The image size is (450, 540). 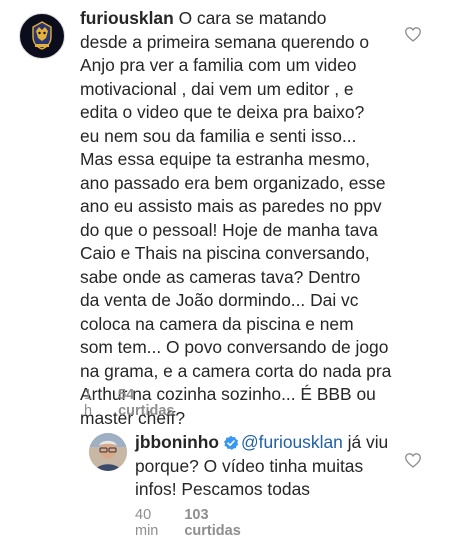 What do you see at coordinates (146, 403) in the screenshot?
I see `comment-likes: 54 curtidas` at bounding box center [146, 403].